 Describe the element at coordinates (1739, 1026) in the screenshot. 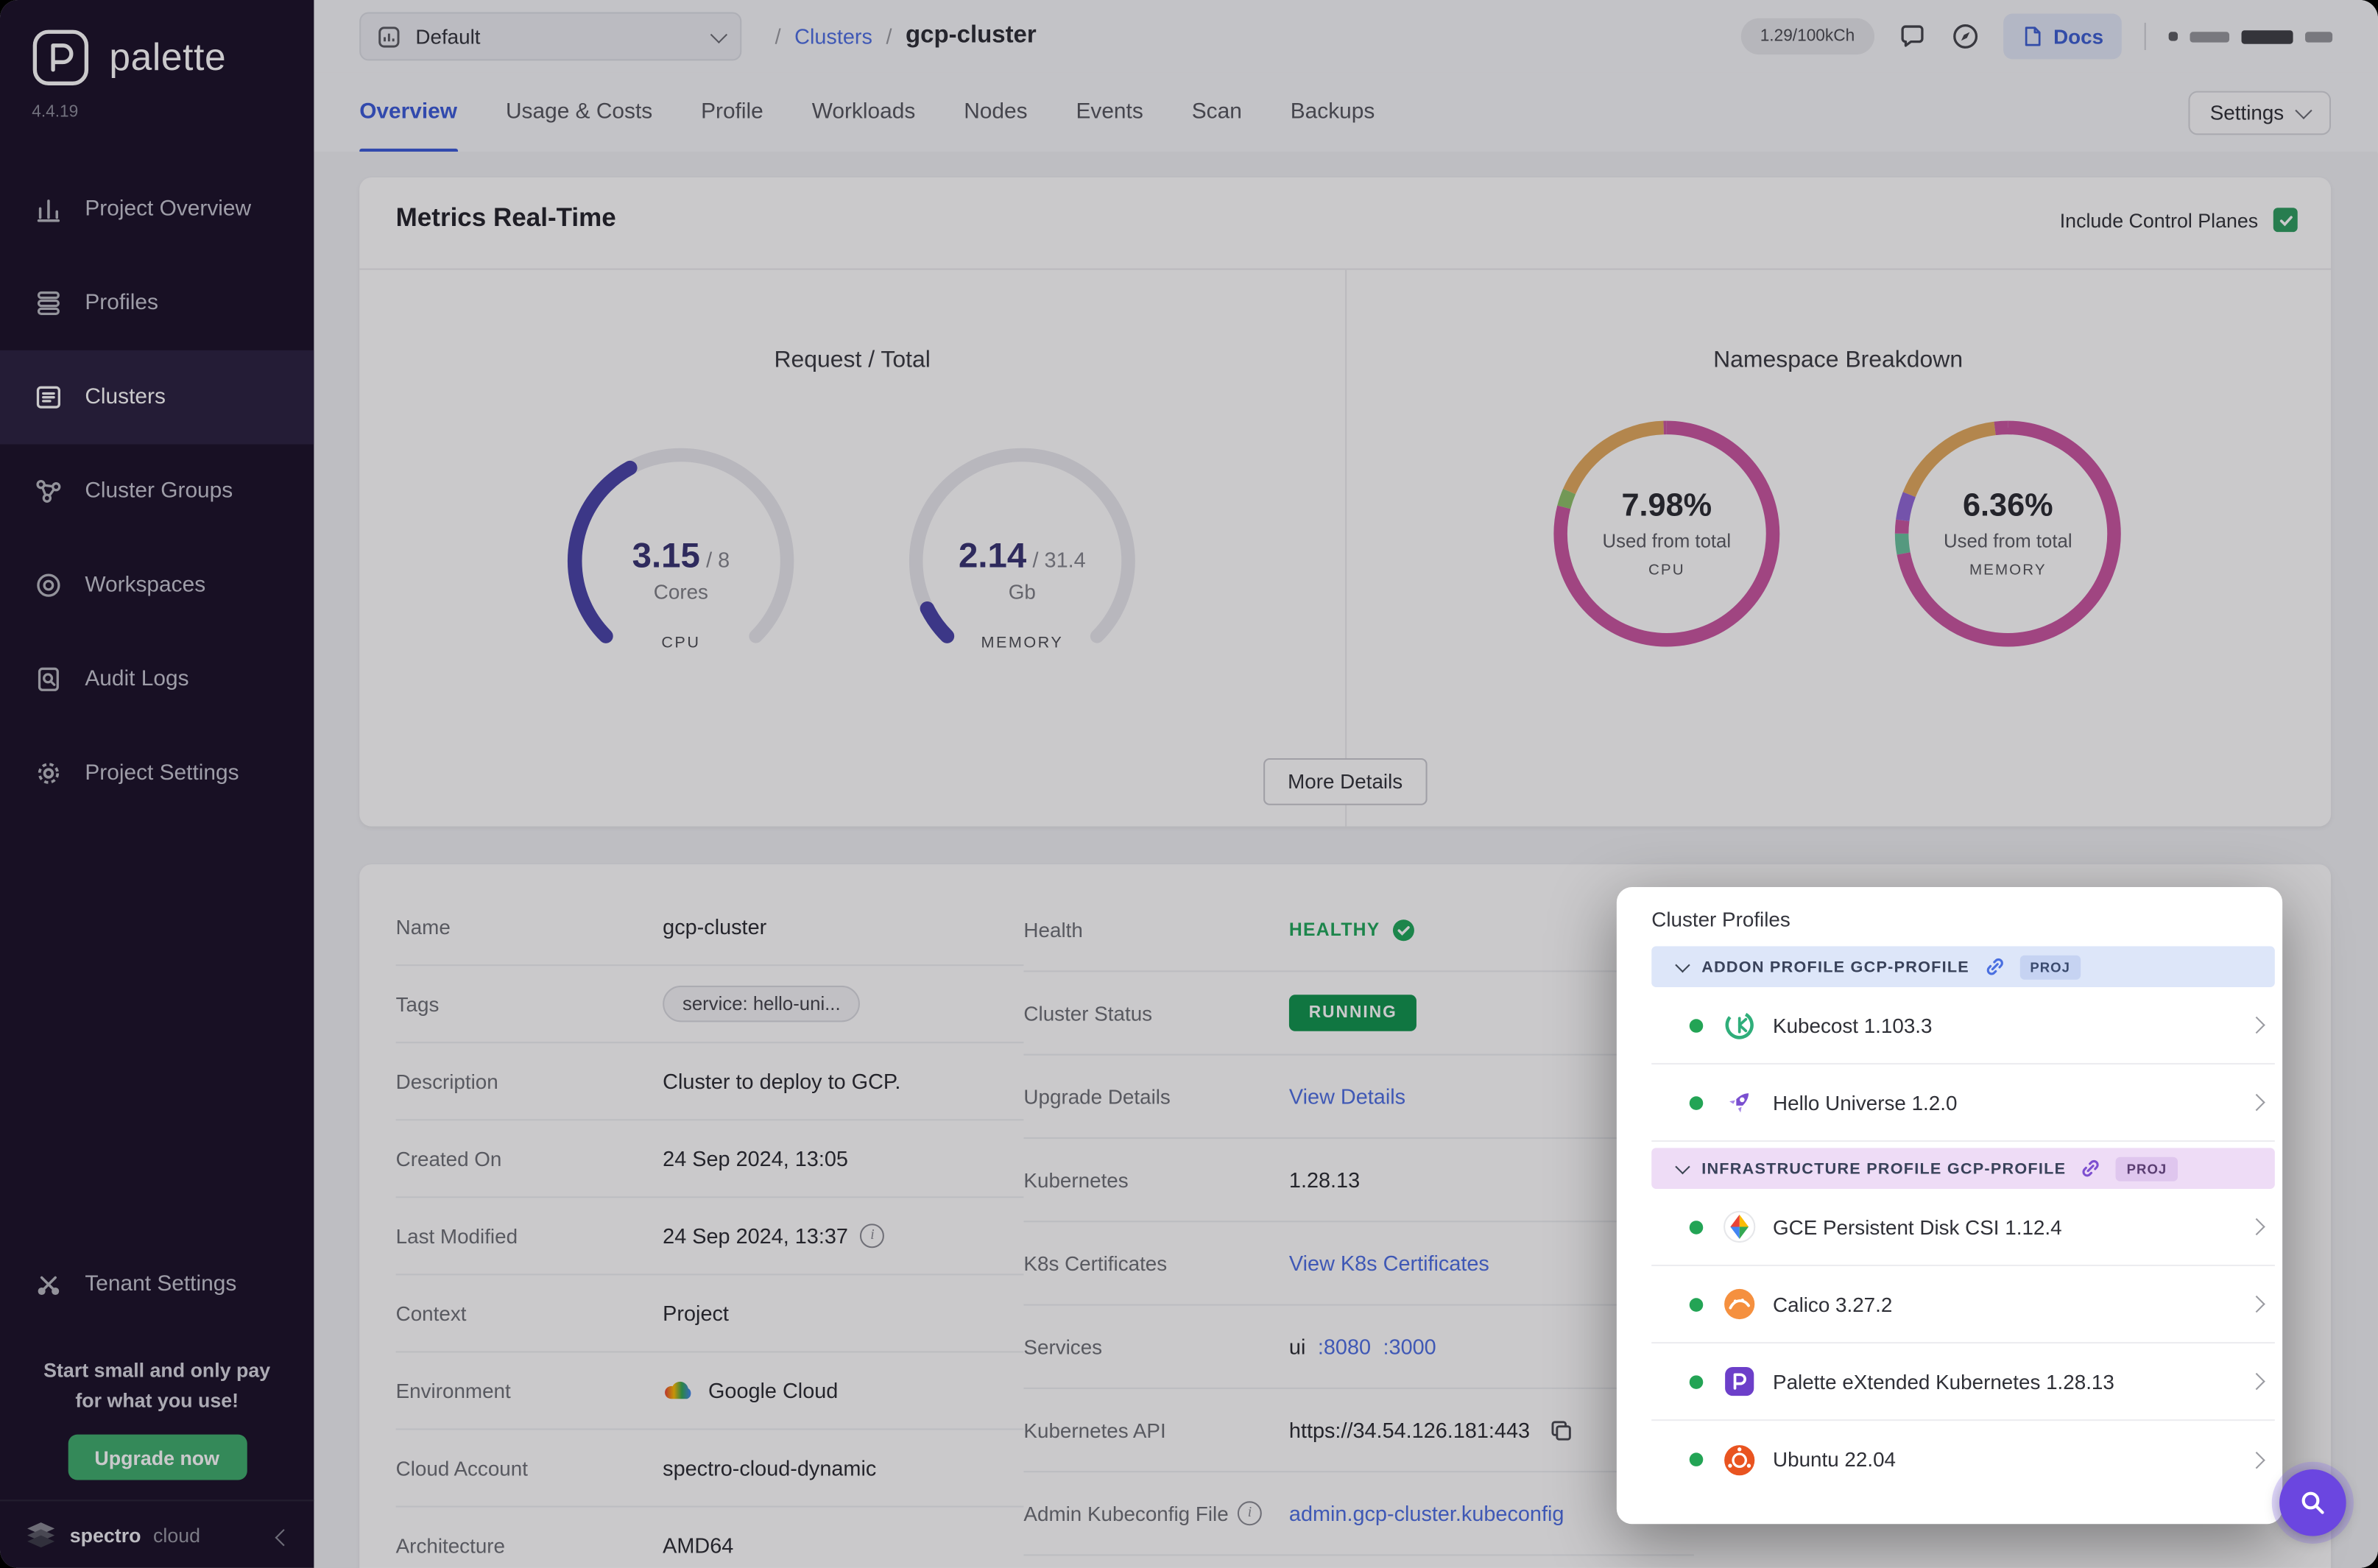

I see `kubecost-icon` at that location.